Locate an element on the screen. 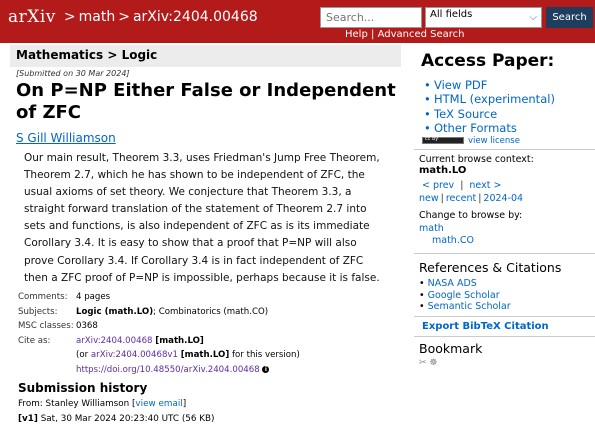 Image resolution: width=595 pixels, height=429 pixels. version-label: [v1] is located at coordinates (28, 419).